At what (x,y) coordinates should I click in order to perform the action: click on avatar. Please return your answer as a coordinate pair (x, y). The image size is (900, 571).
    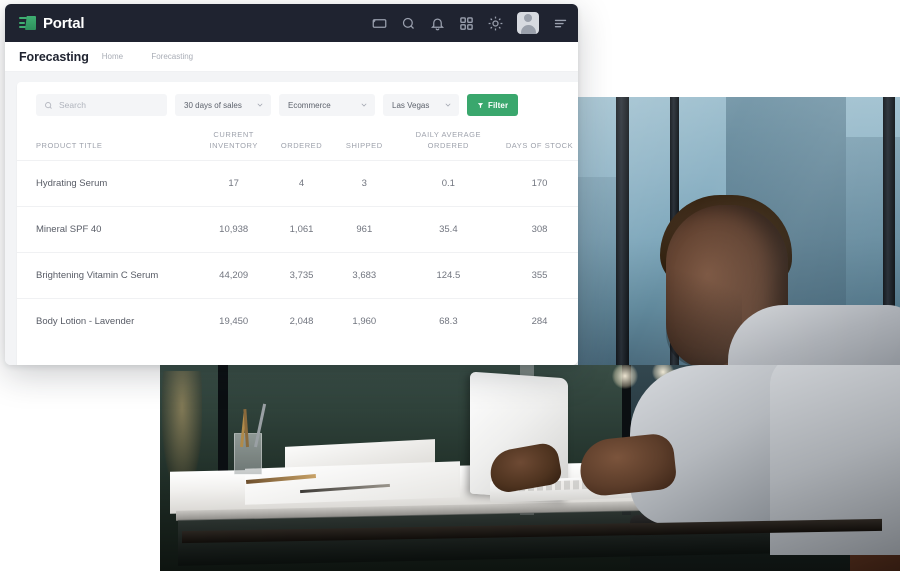
    Looking at the image, I should click on (528, 23).